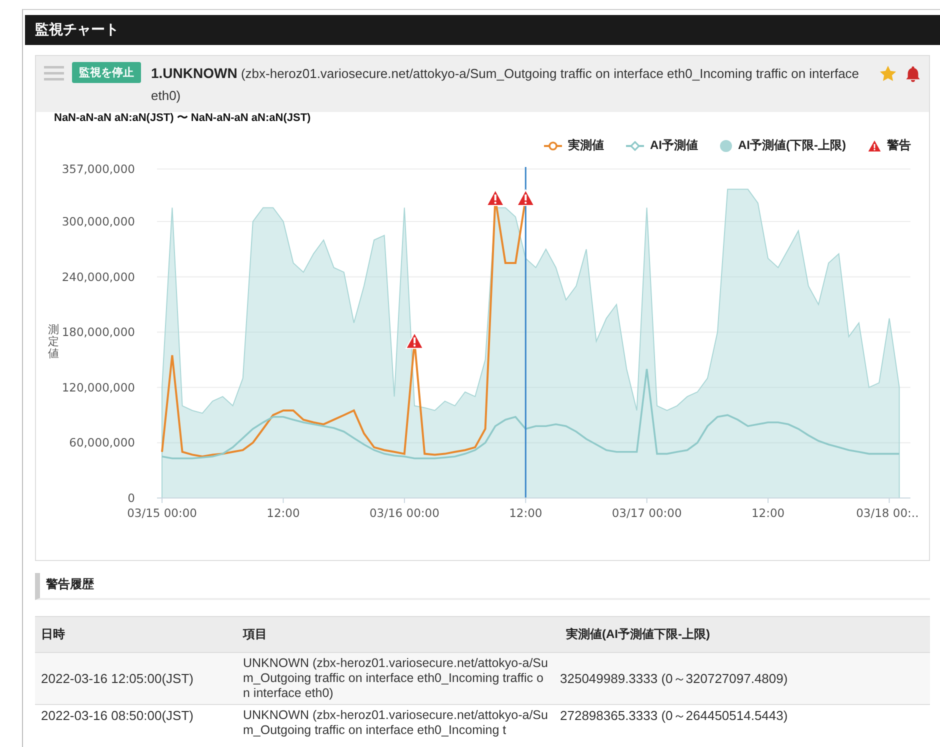 The height and width of the screenshot is (747, 940). Describe the element at coordinates (647, 513) in the screenshot. I see `x-tick-label: 03/17 00:00` at that location.